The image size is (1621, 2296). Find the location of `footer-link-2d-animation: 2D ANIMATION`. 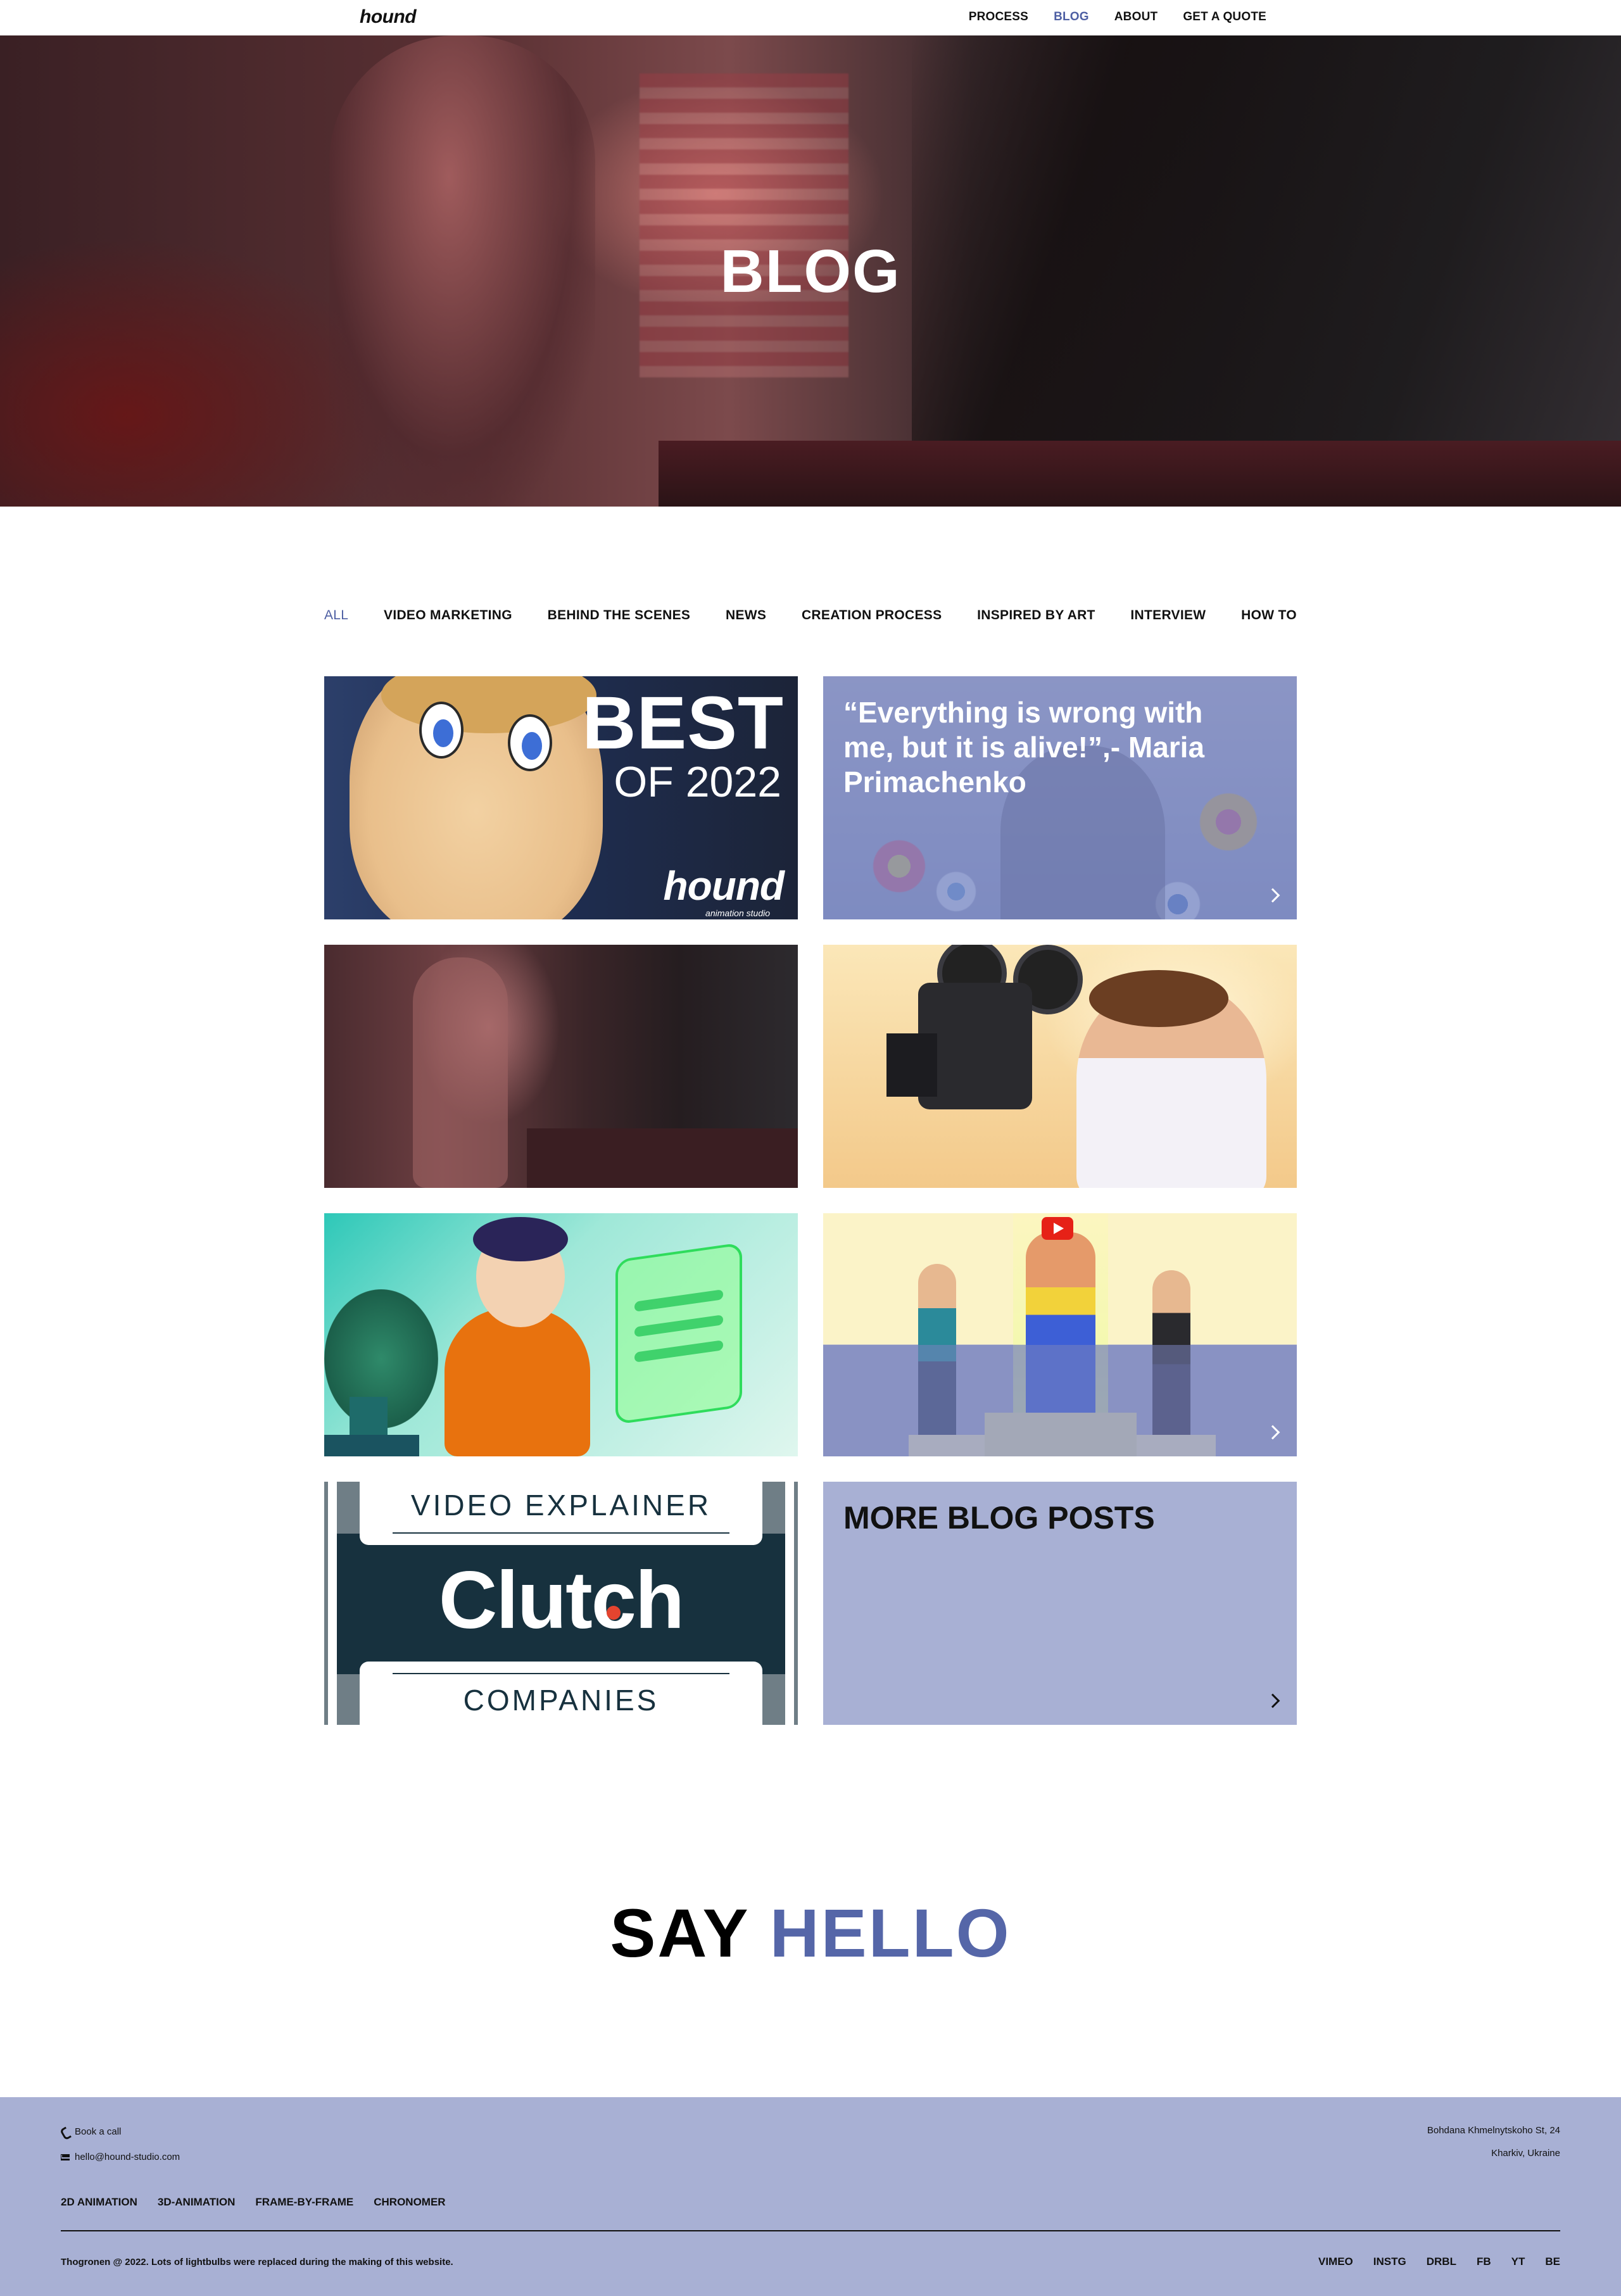

footer-link-2d-animation: 2D ANIMATION is located at coordinates (99, 2202).